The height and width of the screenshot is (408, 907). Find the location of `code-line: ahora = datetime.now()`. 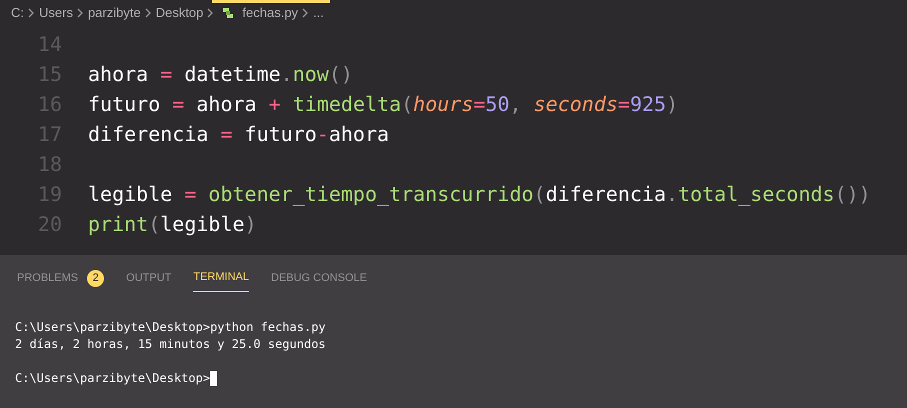

code-line: ahora = datetime.now() is located at coordinates (220, 74).